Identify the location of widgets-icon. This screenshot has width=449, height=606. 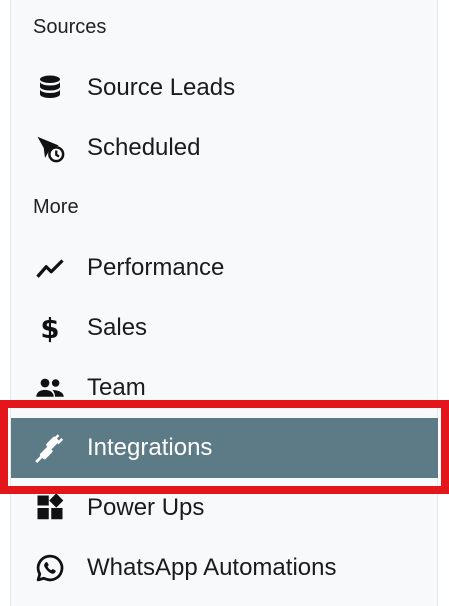
(50, 508).